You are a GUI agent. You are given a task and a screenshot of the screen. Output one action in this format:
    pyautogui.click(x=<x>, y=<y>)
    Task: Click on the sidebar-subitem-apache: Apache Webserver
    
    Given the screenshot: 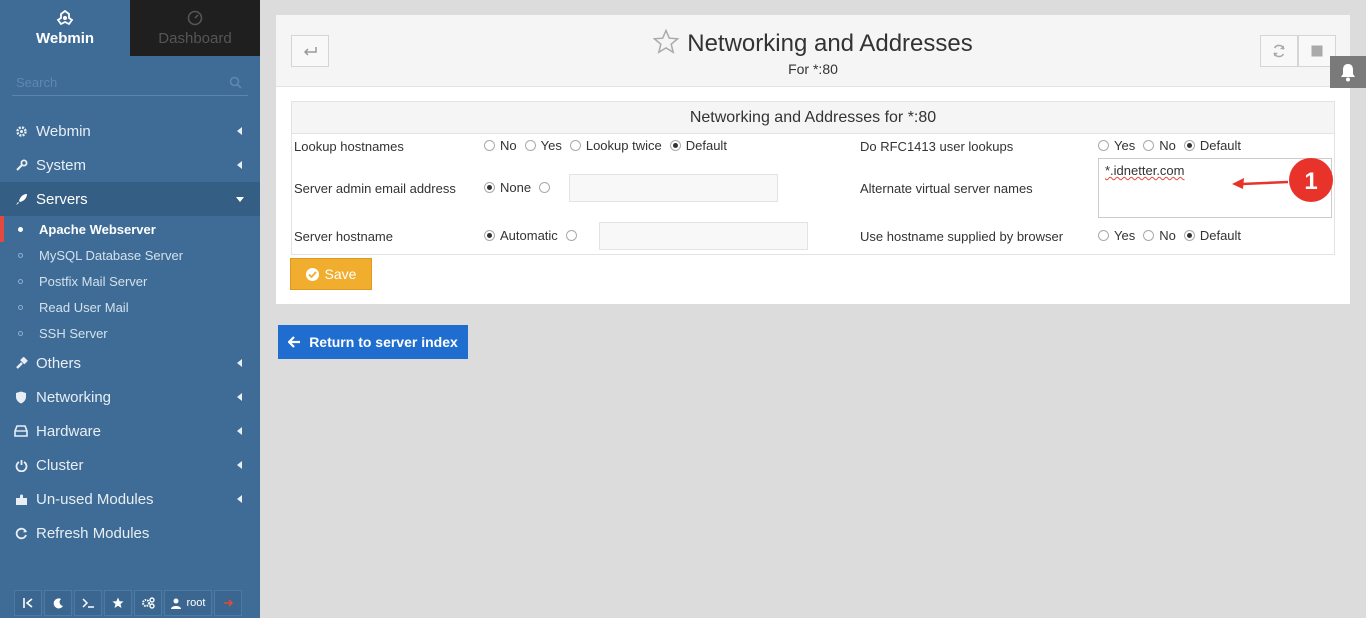 What is the action you would take?
    pyautogui.click(x=130, y=229)
    